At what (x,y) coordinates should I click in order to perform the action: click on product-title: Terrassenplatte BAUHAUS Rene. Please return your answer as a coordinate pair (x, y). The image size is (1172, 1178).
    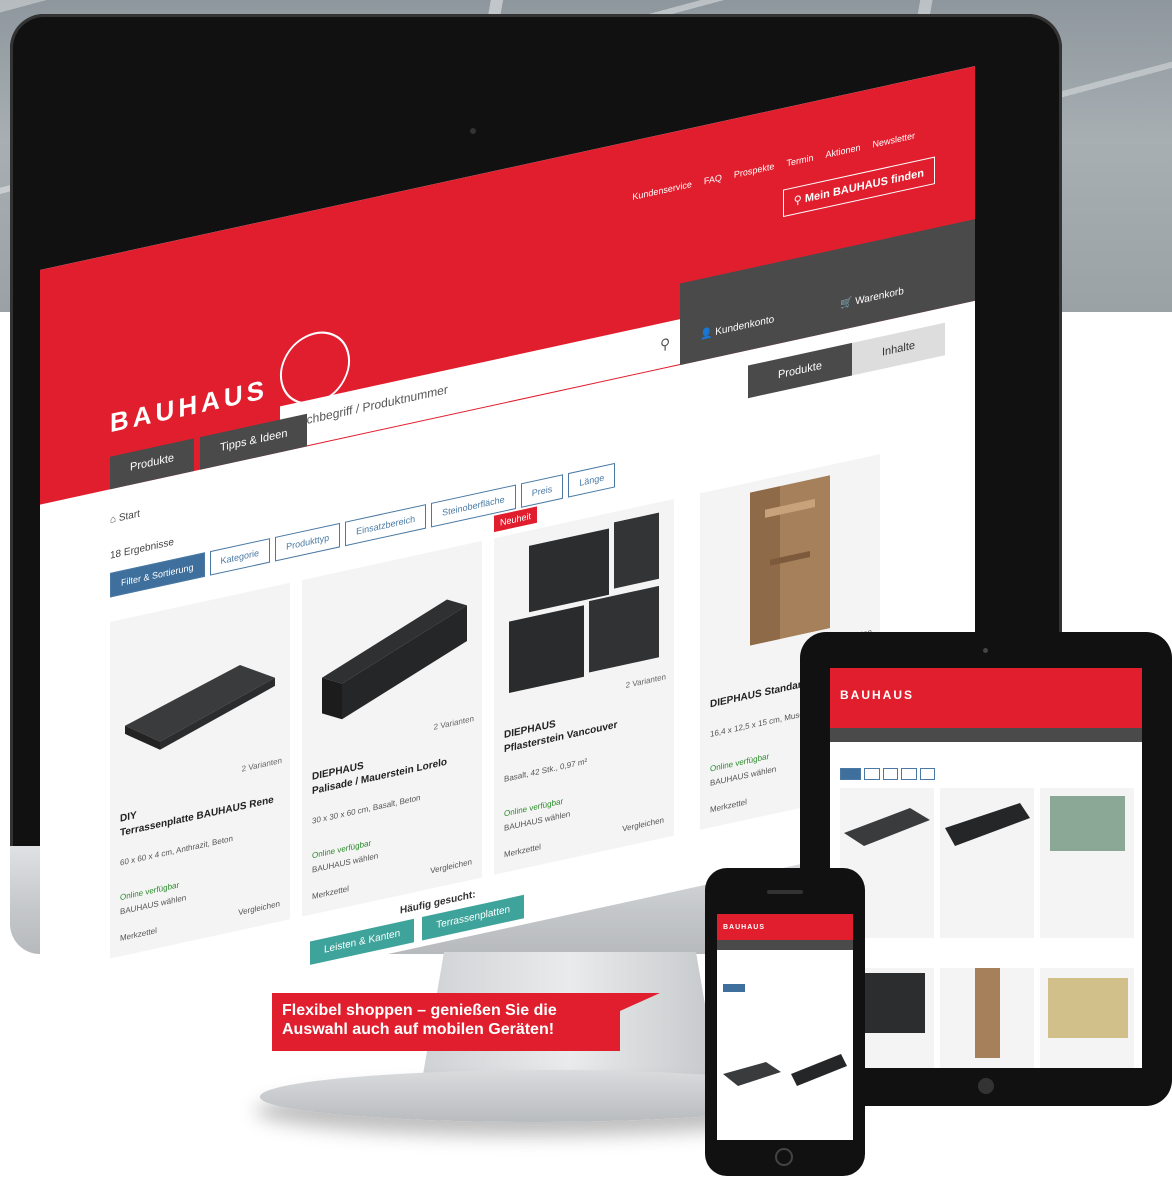
    Looking at the image, I should click on (202, 815).